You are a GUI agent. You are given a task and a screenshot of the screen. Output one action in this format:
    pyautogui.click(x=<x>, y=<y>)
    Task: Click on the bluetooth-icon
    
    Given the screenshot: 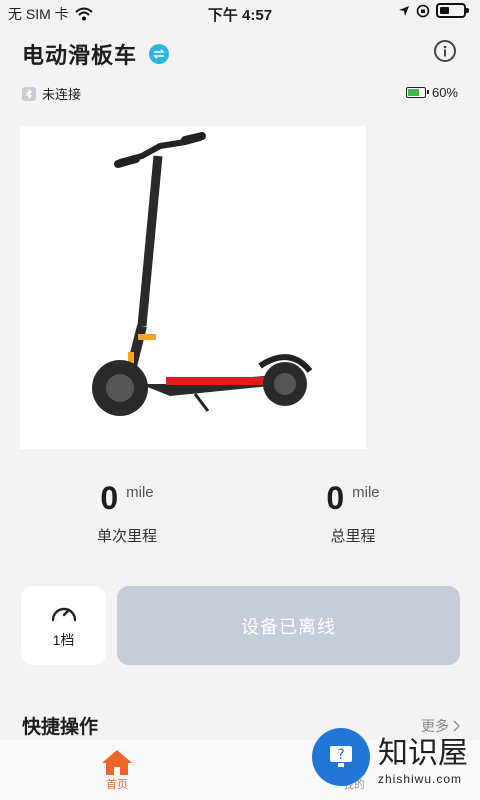 What is the action you would take?
    pyautogui.click(x=29, y=93)
    